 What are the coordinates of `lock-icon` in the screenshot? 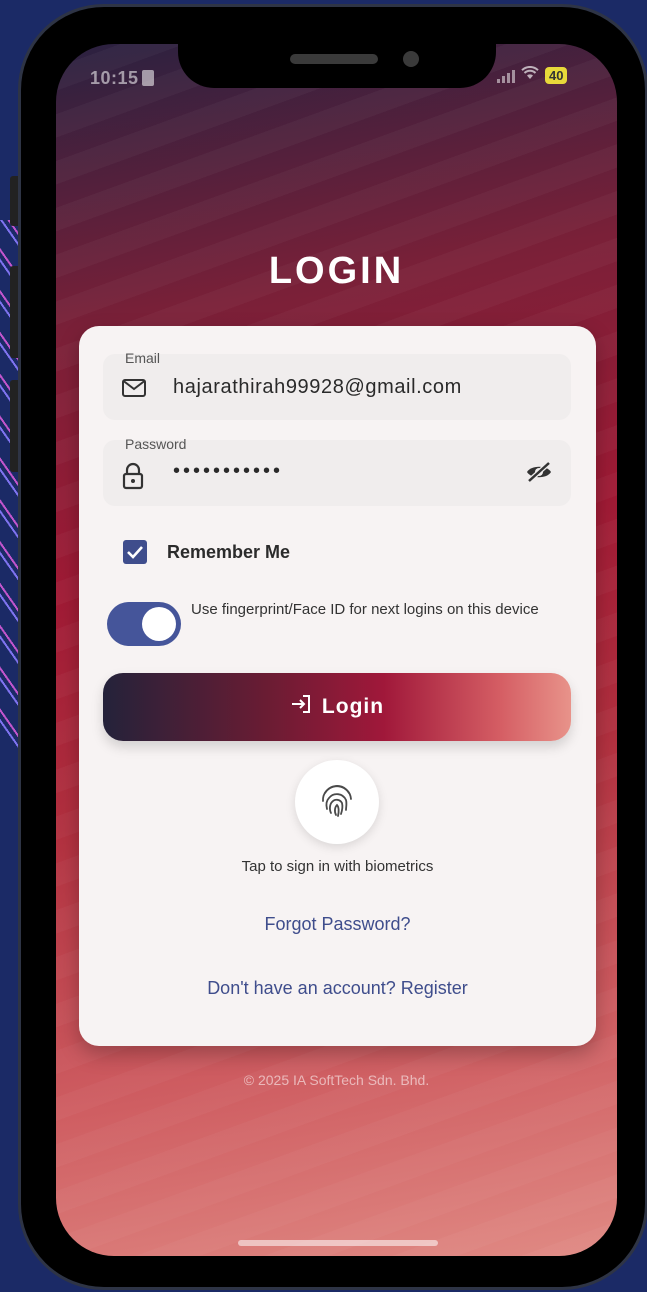 It's located at (133, 476).